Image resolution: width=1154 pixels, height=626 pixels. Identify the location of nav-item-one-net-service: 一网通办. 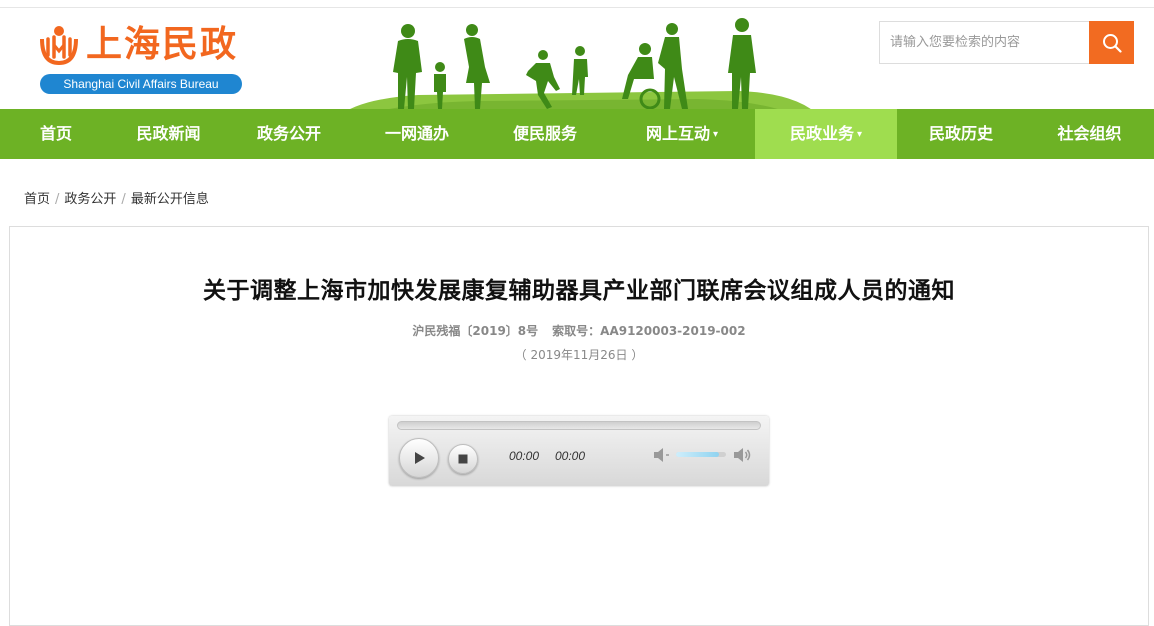
(417, 134).